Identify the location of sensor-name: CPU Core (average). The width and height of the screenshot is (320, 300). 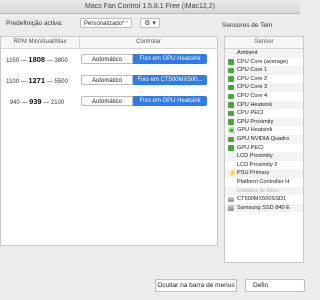
(262, 61).